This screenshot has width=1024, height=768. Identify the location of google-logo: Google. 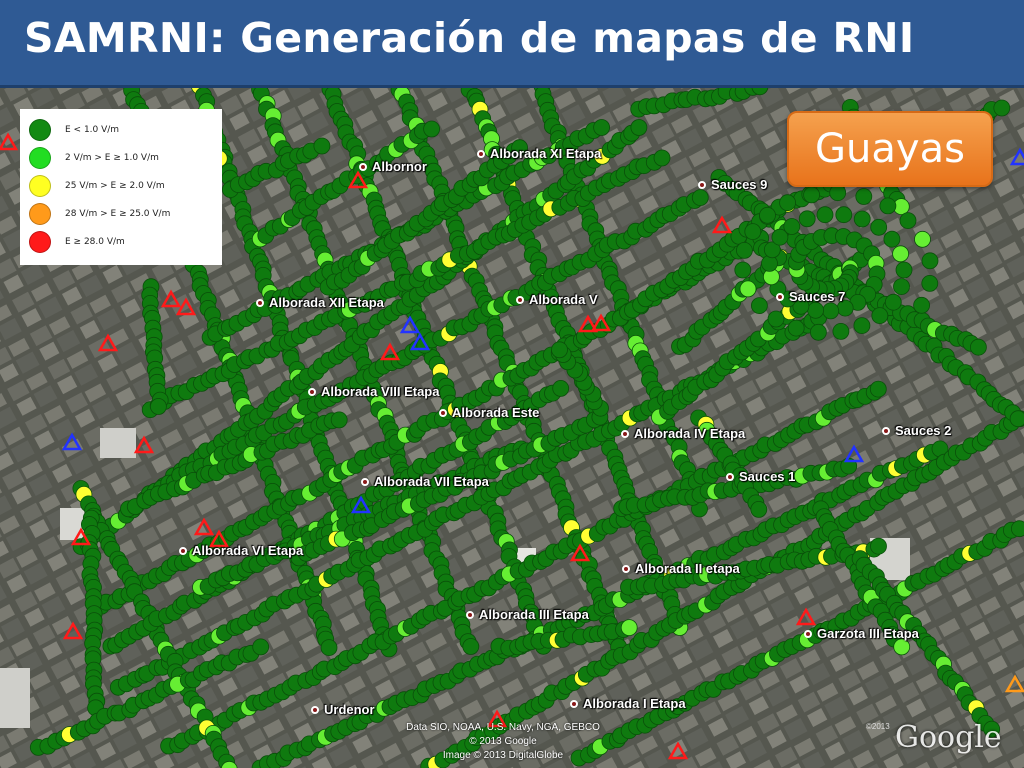
(948, 737).